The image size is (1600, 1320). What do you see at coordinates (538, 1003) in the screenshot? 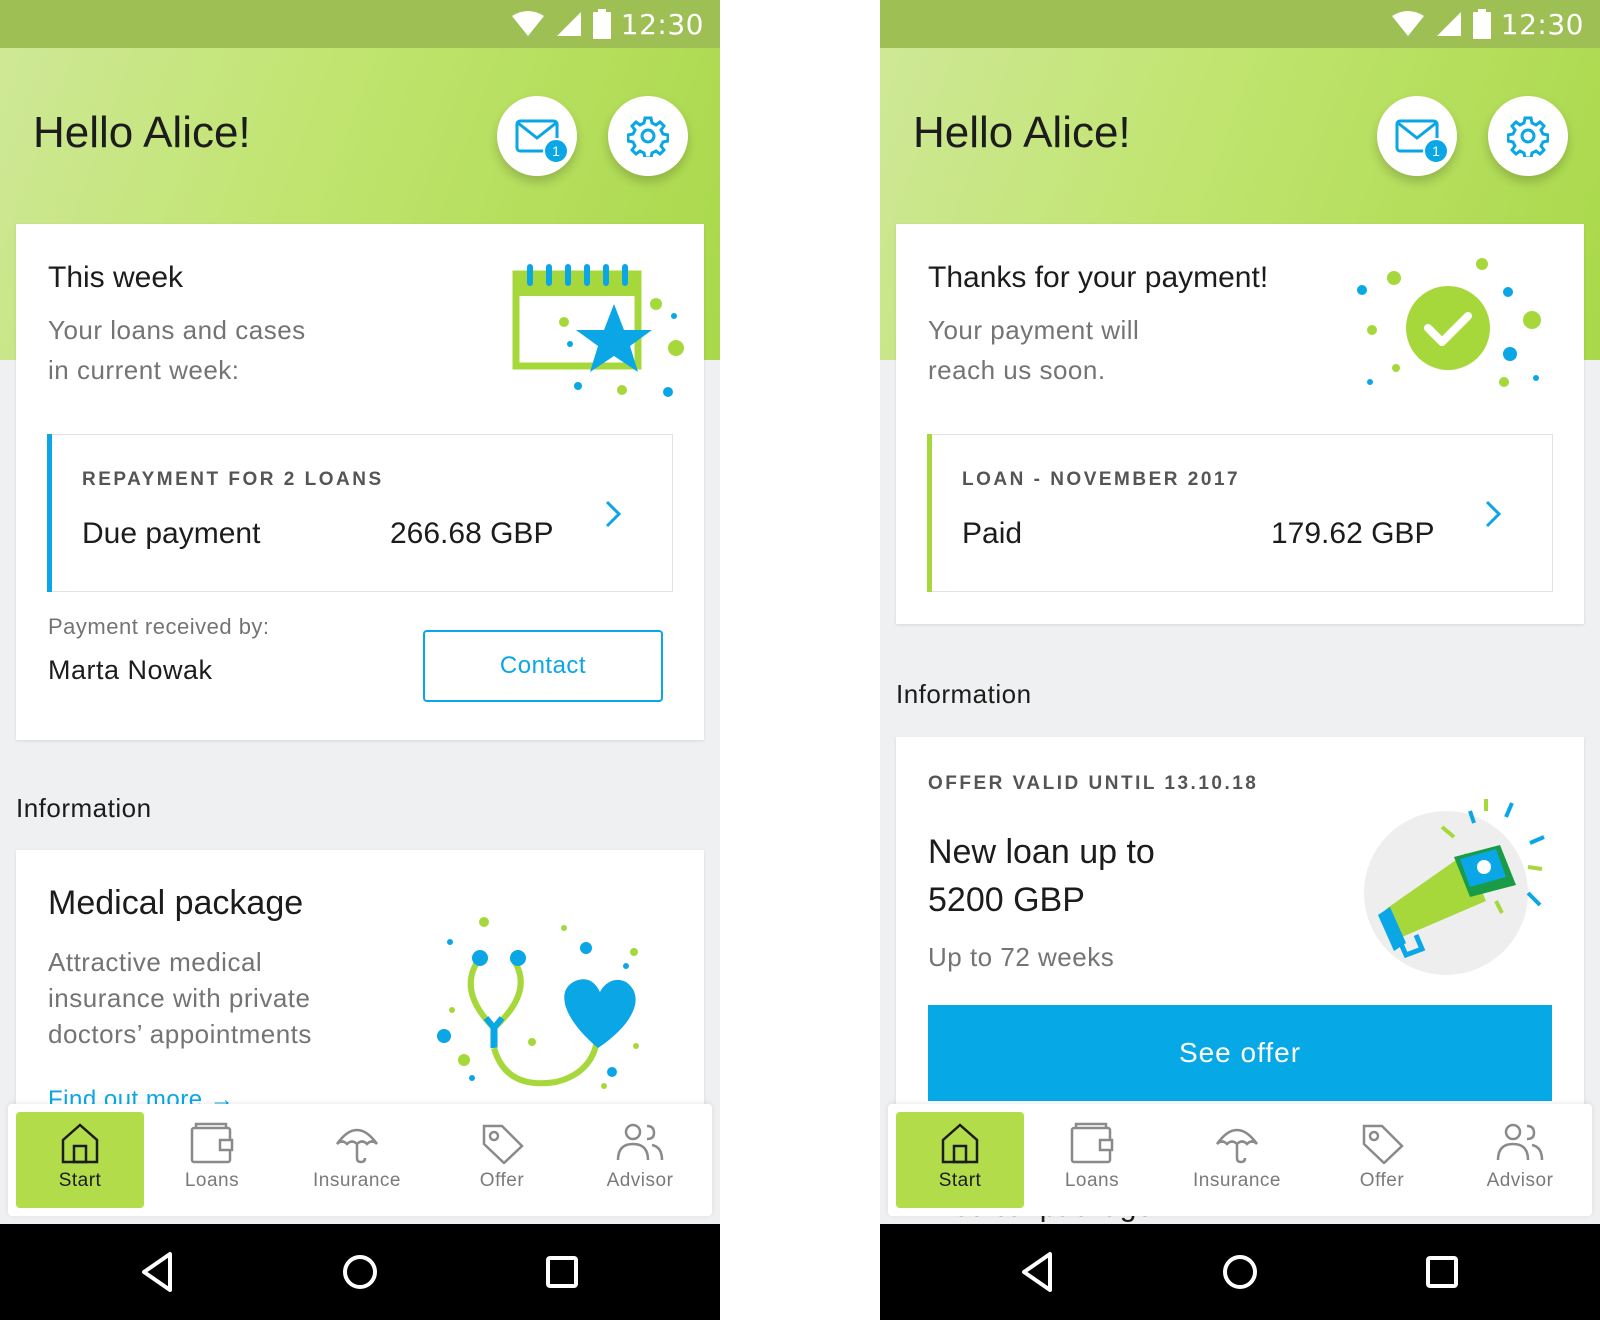
I see `stethoscope-heart-illustration` at bounding box center [538, 1003].